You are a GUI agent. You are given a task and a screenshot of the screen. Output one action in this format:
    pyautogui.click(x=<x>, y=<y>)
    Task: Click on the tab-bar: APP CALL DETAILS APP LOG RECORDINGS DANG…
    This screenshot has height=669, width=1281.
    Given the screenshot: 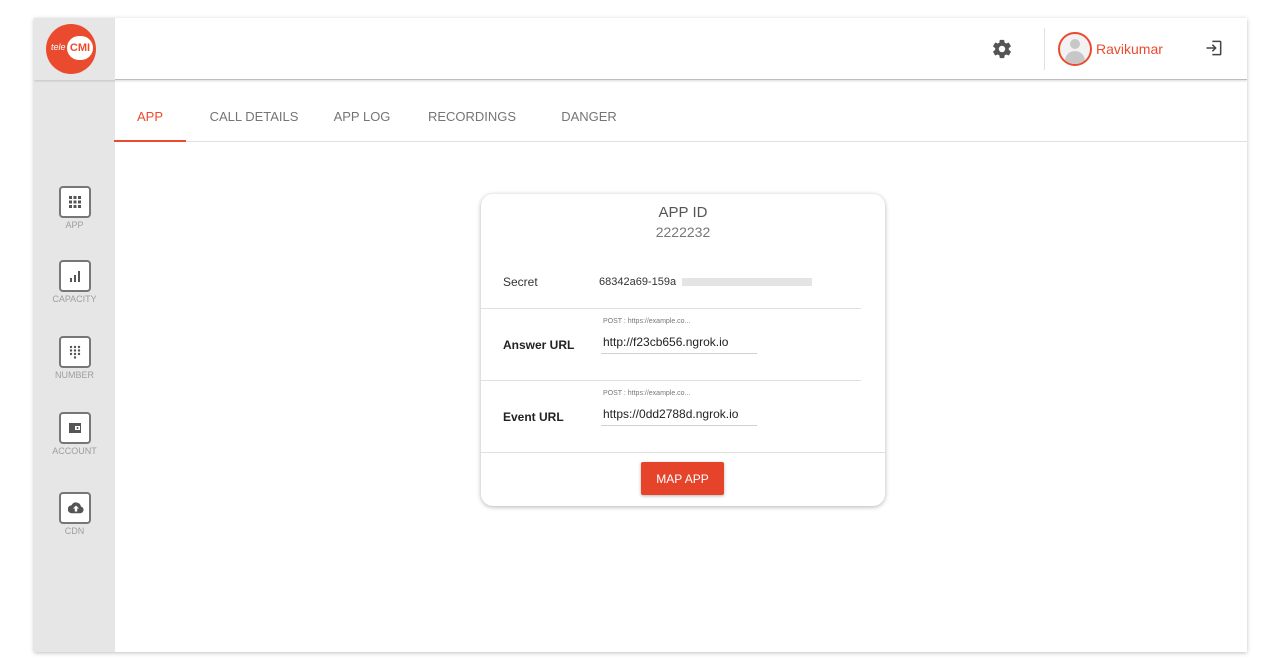 What is the action you would take?
    pyautogui.click(x=680, y=111)
    